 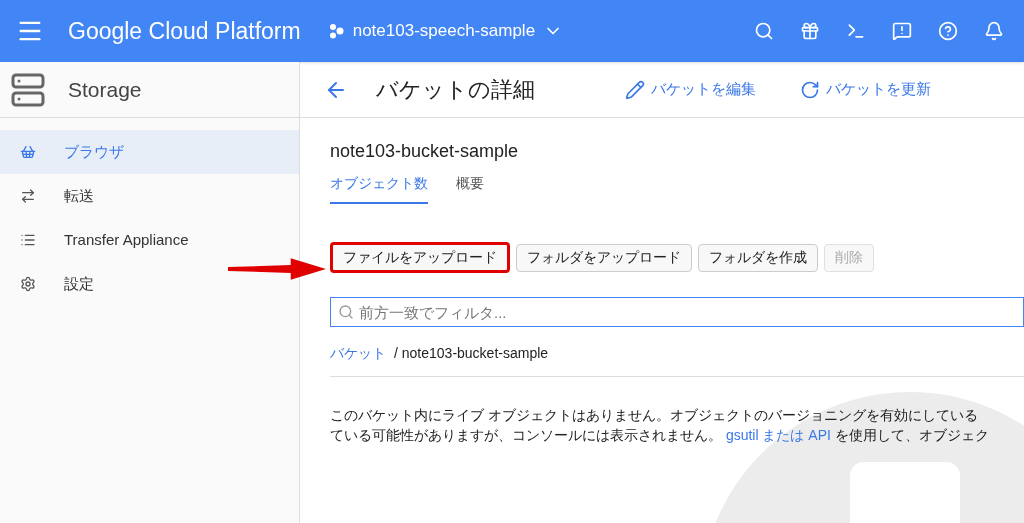 What do you see at coordinates (758, 257) in the screenshot?
I see `toolbar-button: フォルダを作成` at bounding box center [758, 257].